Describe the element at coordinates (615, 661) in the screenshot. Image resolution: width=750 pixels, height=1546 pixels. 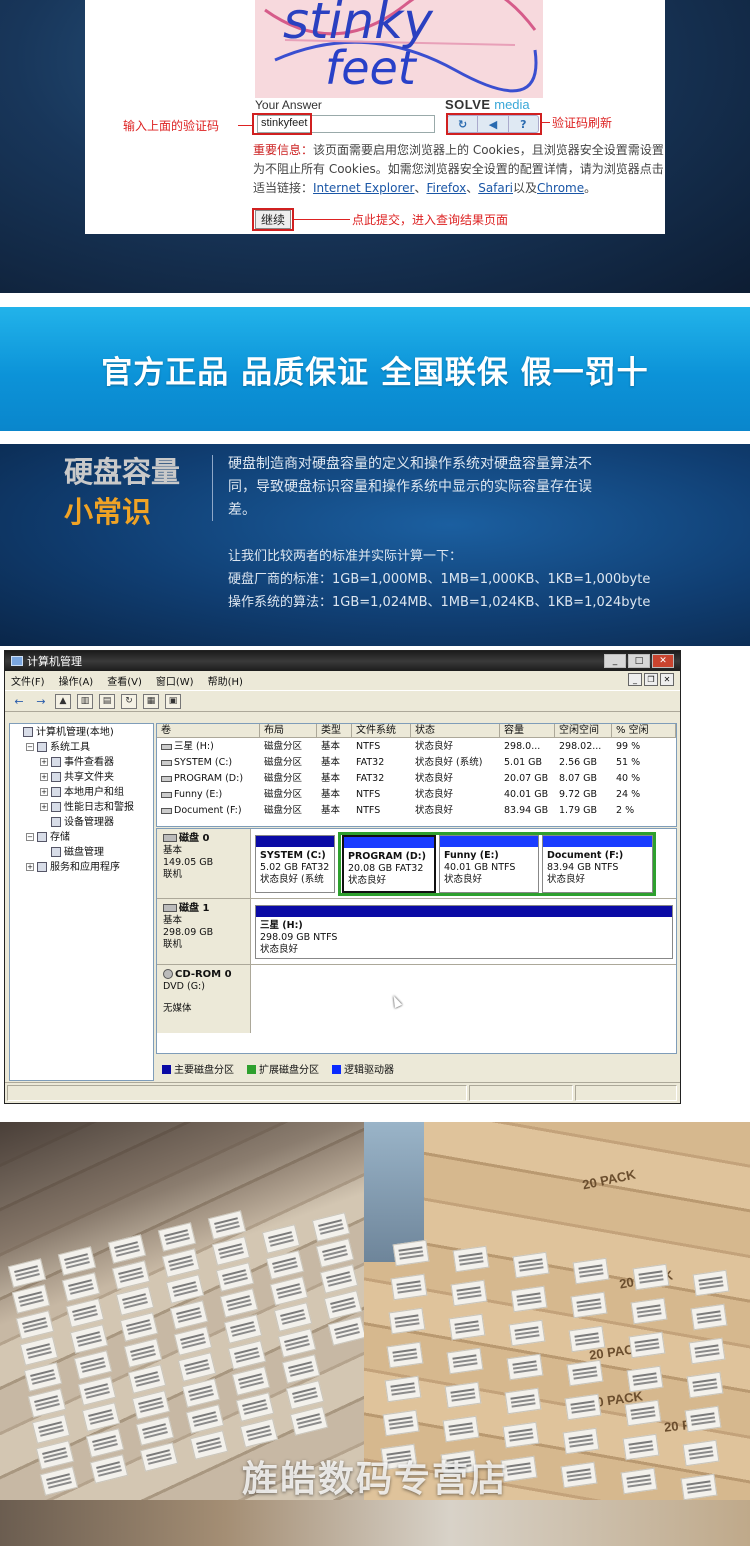
I see `minimize-icon: _` at that location.